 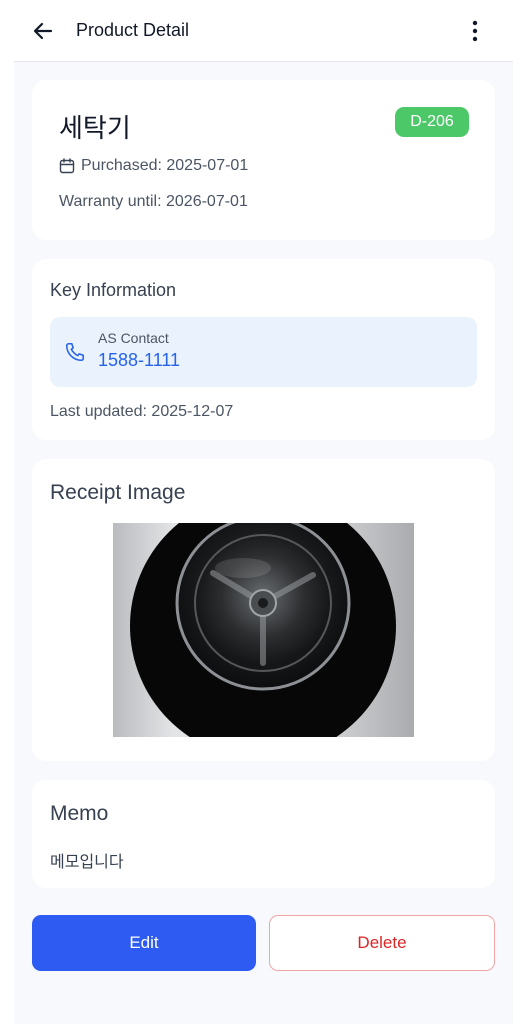 What do you see at coordinates (432, 122) in the screenshot?
I see `product-code-badge: D-206` at bounding box center [432, 122].